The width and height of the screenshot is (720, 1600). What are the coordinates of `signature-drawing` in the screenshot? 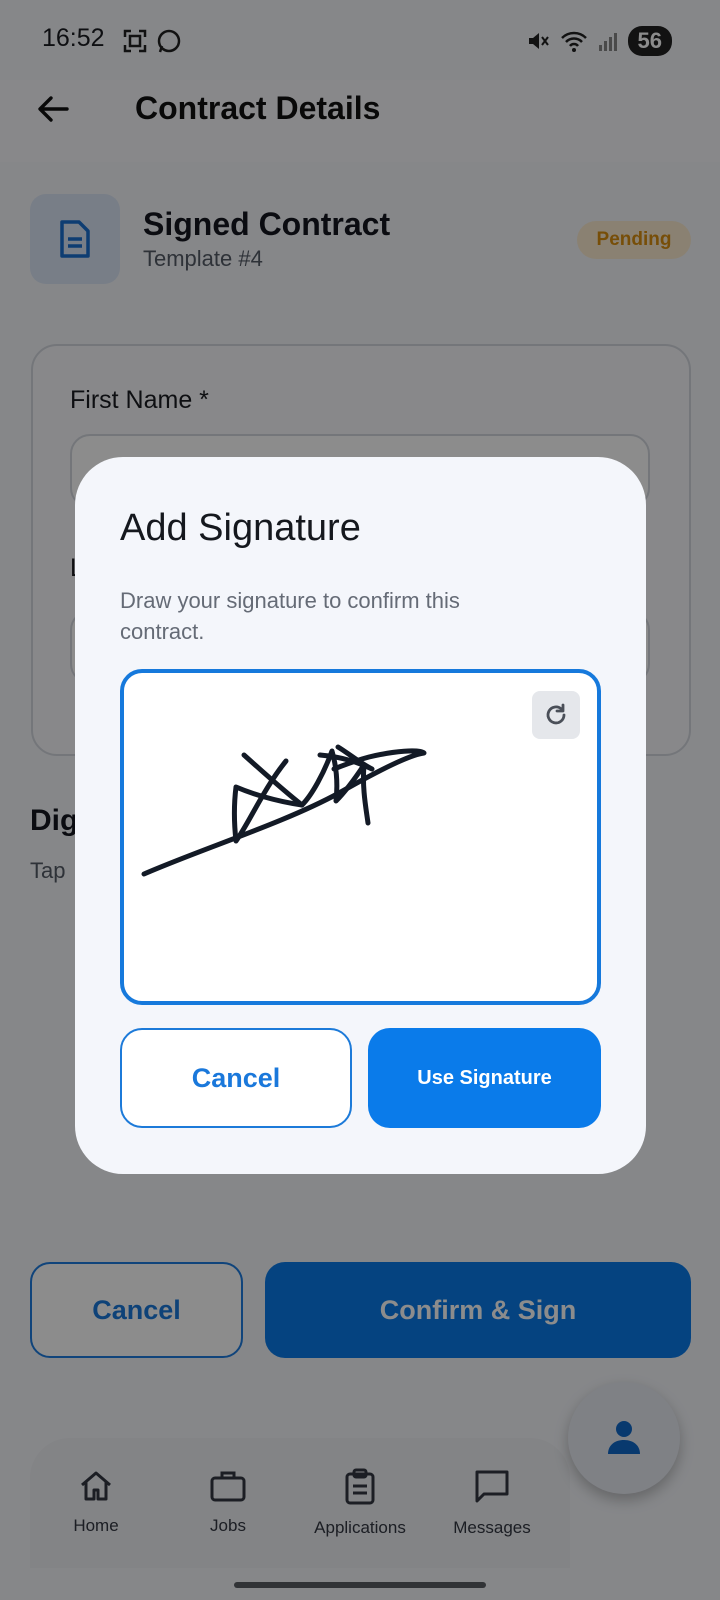 It's located at (284, 810).